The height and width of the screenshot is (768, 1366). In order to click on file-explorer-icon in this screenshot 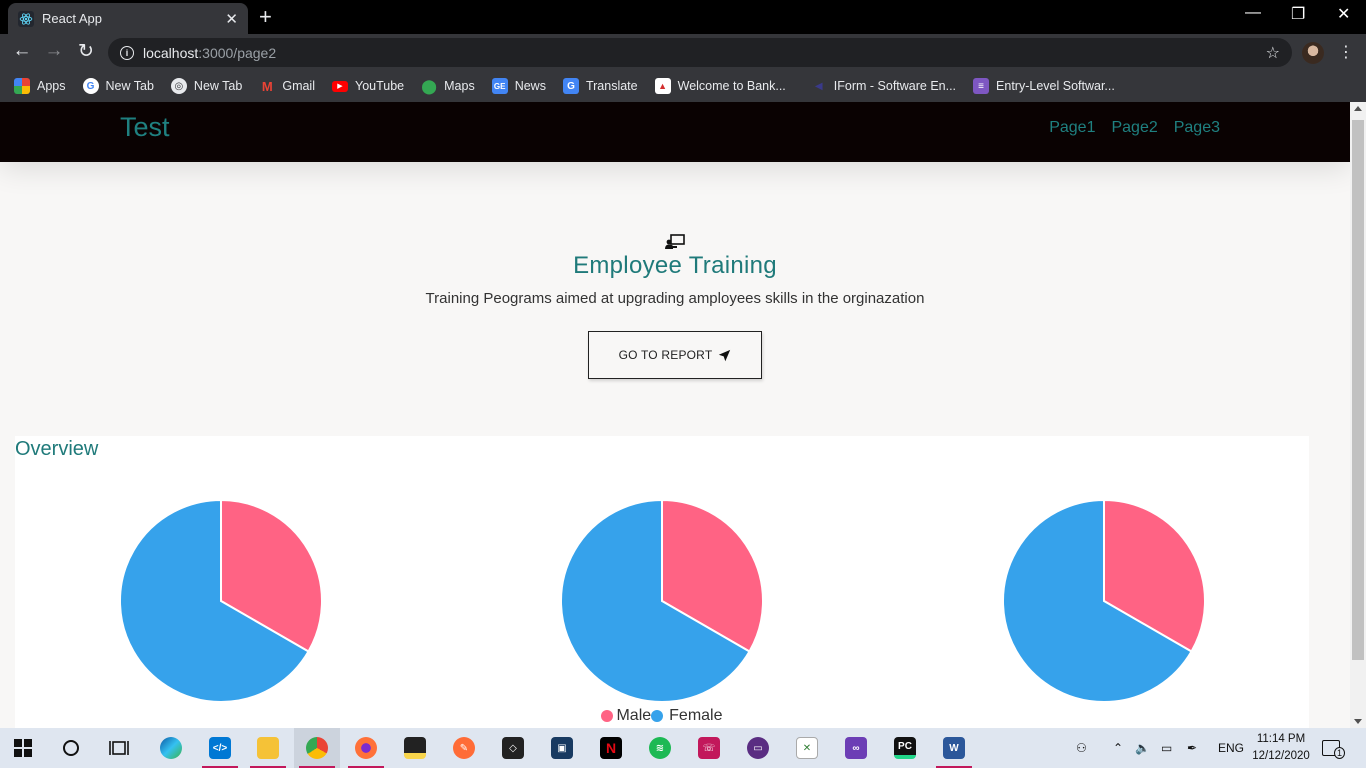, I will do `click(268, 748)`.